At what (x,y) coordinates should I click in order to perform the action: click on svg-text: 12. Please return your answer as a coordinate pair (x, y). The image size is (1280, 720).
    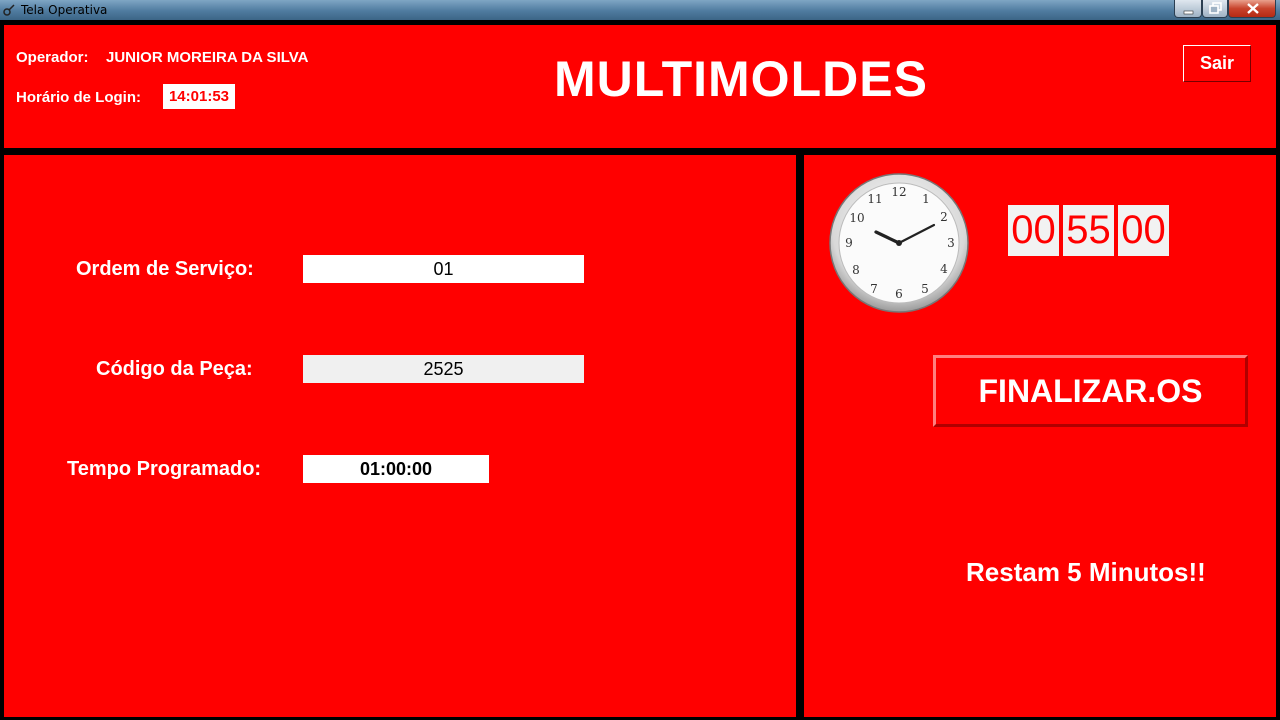
    Looking at the image, I should click on (898, 192).